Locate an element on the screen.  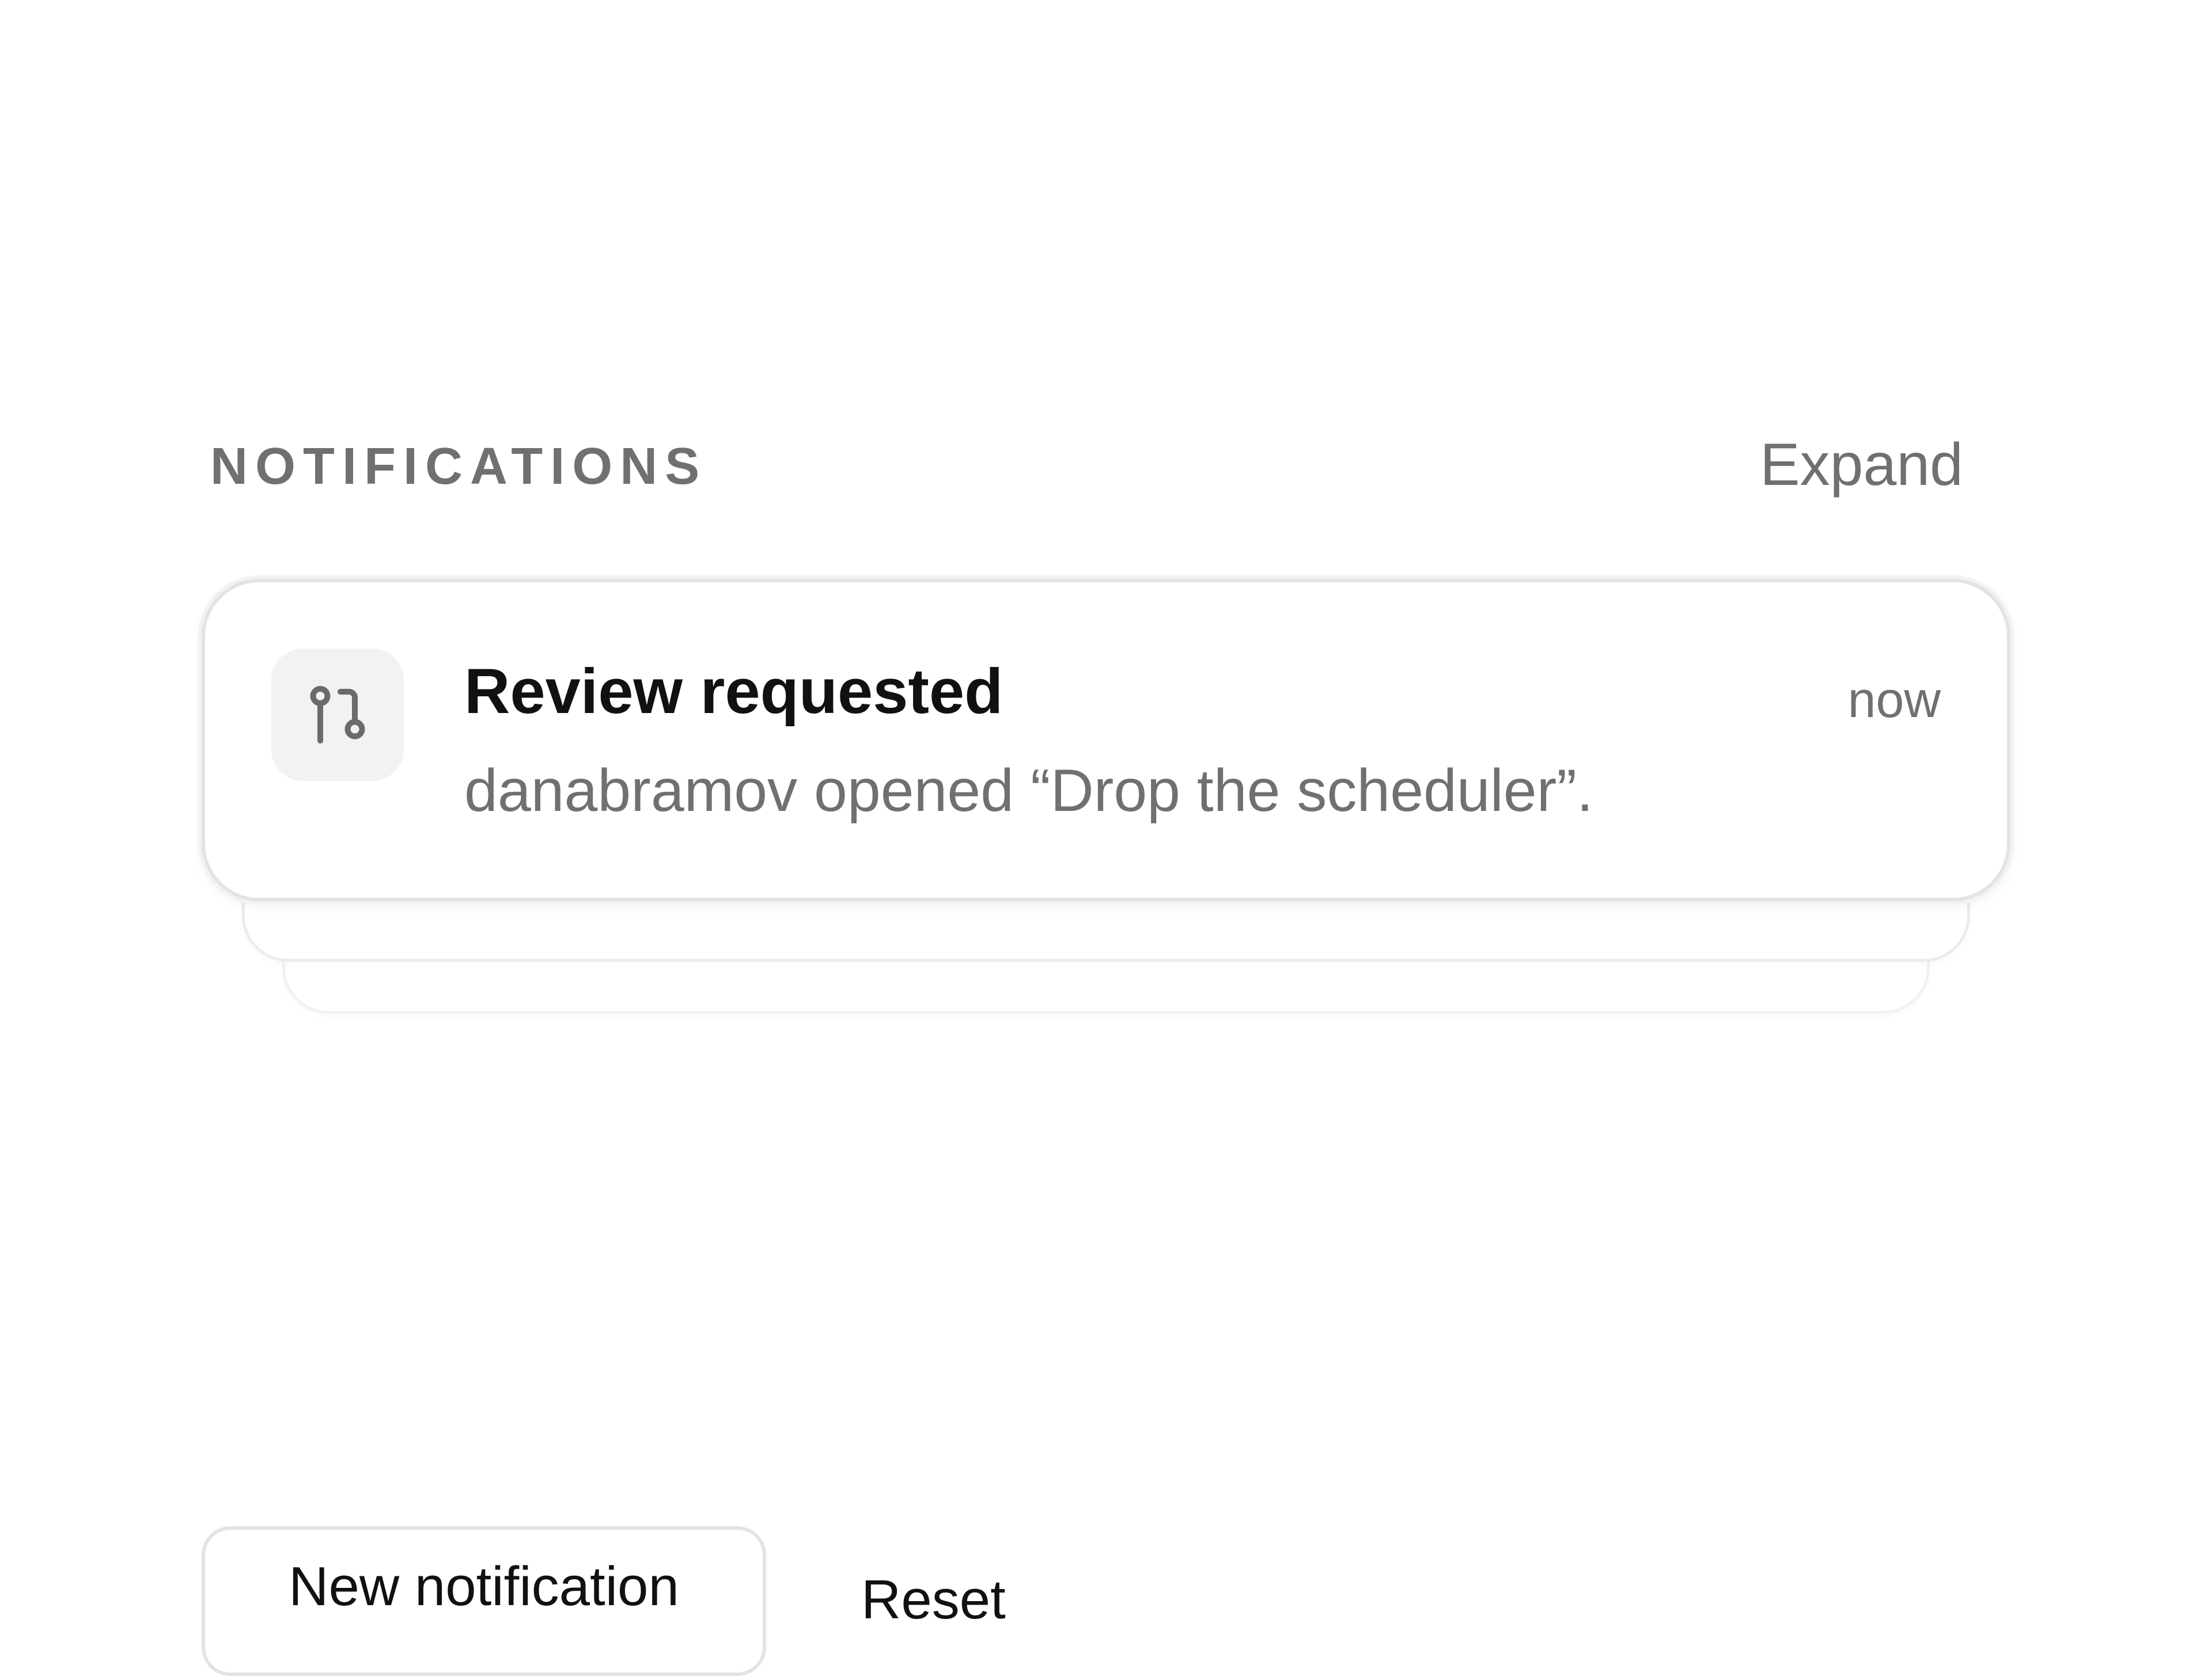
reset-button: Reset is located at coordinates (933, 1600).